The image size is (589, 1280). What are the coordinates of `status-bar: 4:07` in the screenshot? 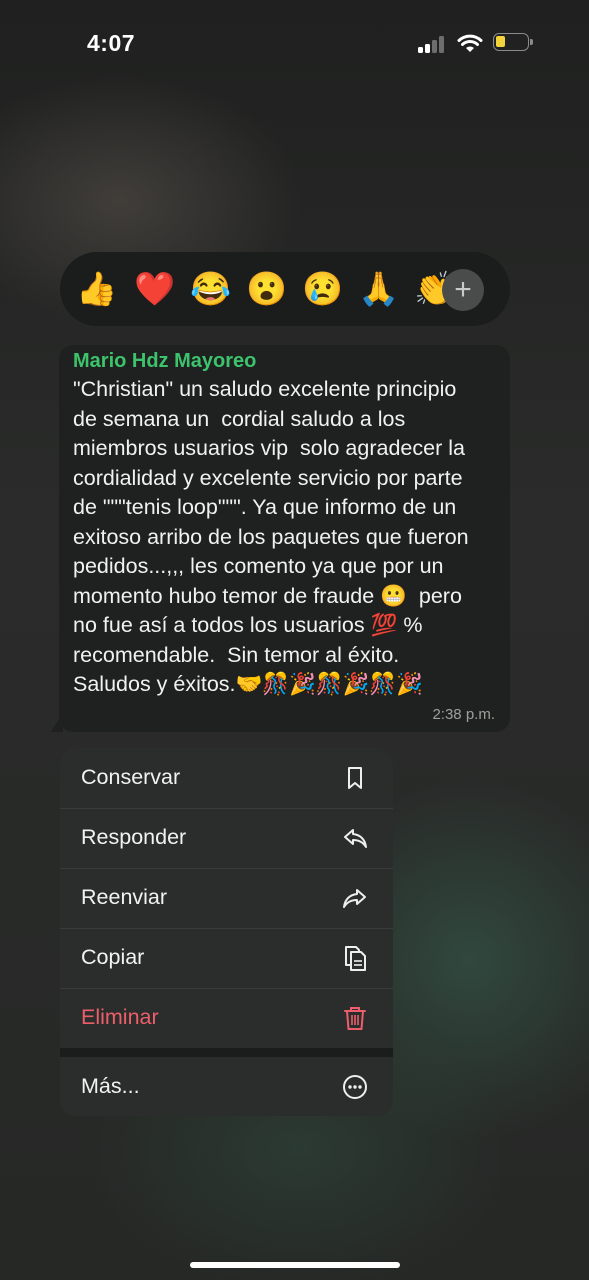 It's located at (294, 43).